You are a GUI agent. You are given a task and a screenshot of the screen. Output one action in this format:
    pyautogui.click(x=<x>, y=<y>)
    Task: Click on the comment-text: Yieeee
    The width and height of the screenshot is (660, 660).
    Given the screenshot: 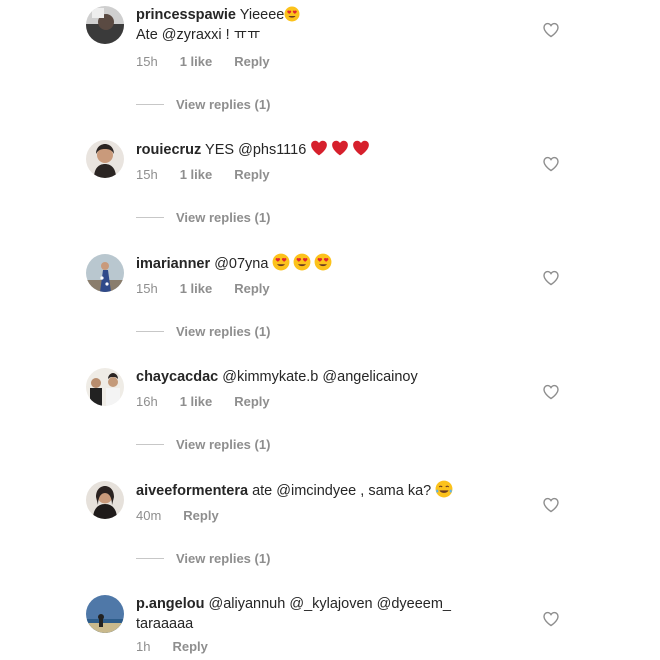 What is the action you would take?
    pyautogui.click(x=262, y=15)
    